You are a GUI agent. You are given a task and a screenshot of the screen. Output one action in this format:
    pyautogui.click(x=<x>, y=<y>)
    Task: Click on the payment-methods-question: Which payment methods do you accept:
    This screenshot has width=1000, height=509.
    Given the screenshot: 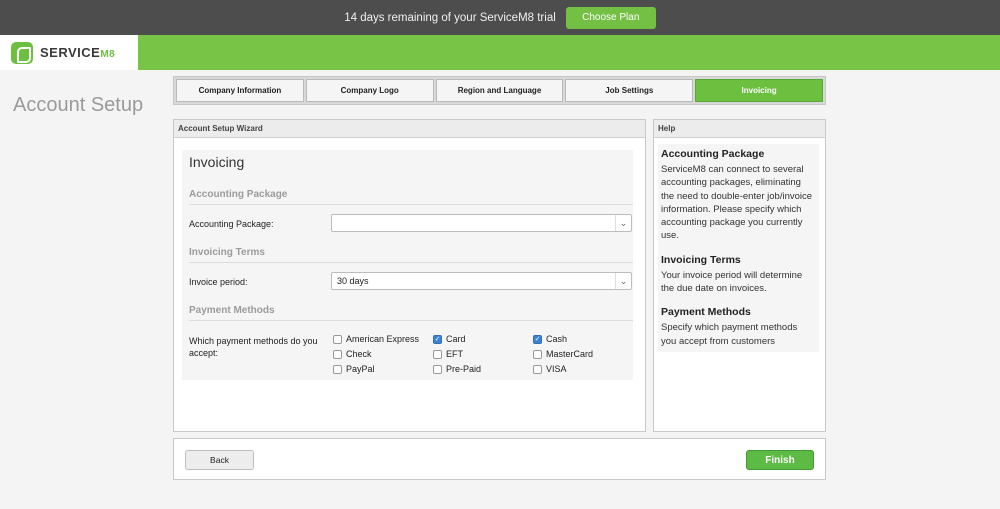 What is the action you would take?
    pyautogui.click(x=253, y=347)
    